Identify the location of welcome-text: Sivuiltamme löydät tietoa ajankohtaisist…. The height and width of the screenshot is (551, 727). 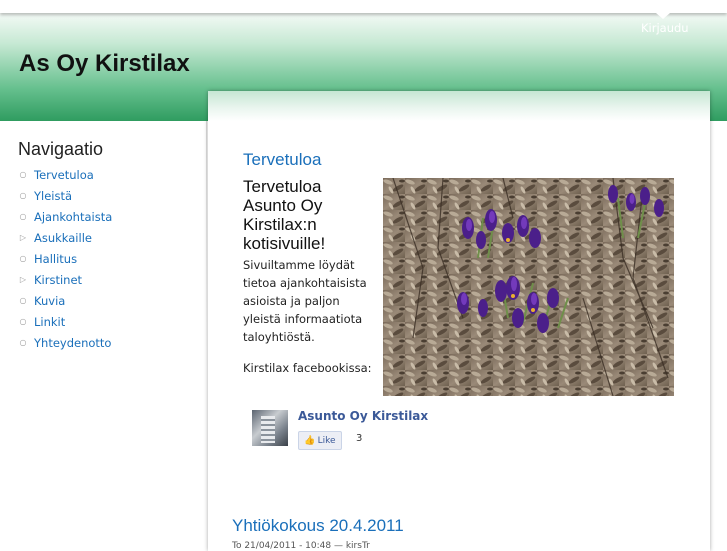
(305, 301).